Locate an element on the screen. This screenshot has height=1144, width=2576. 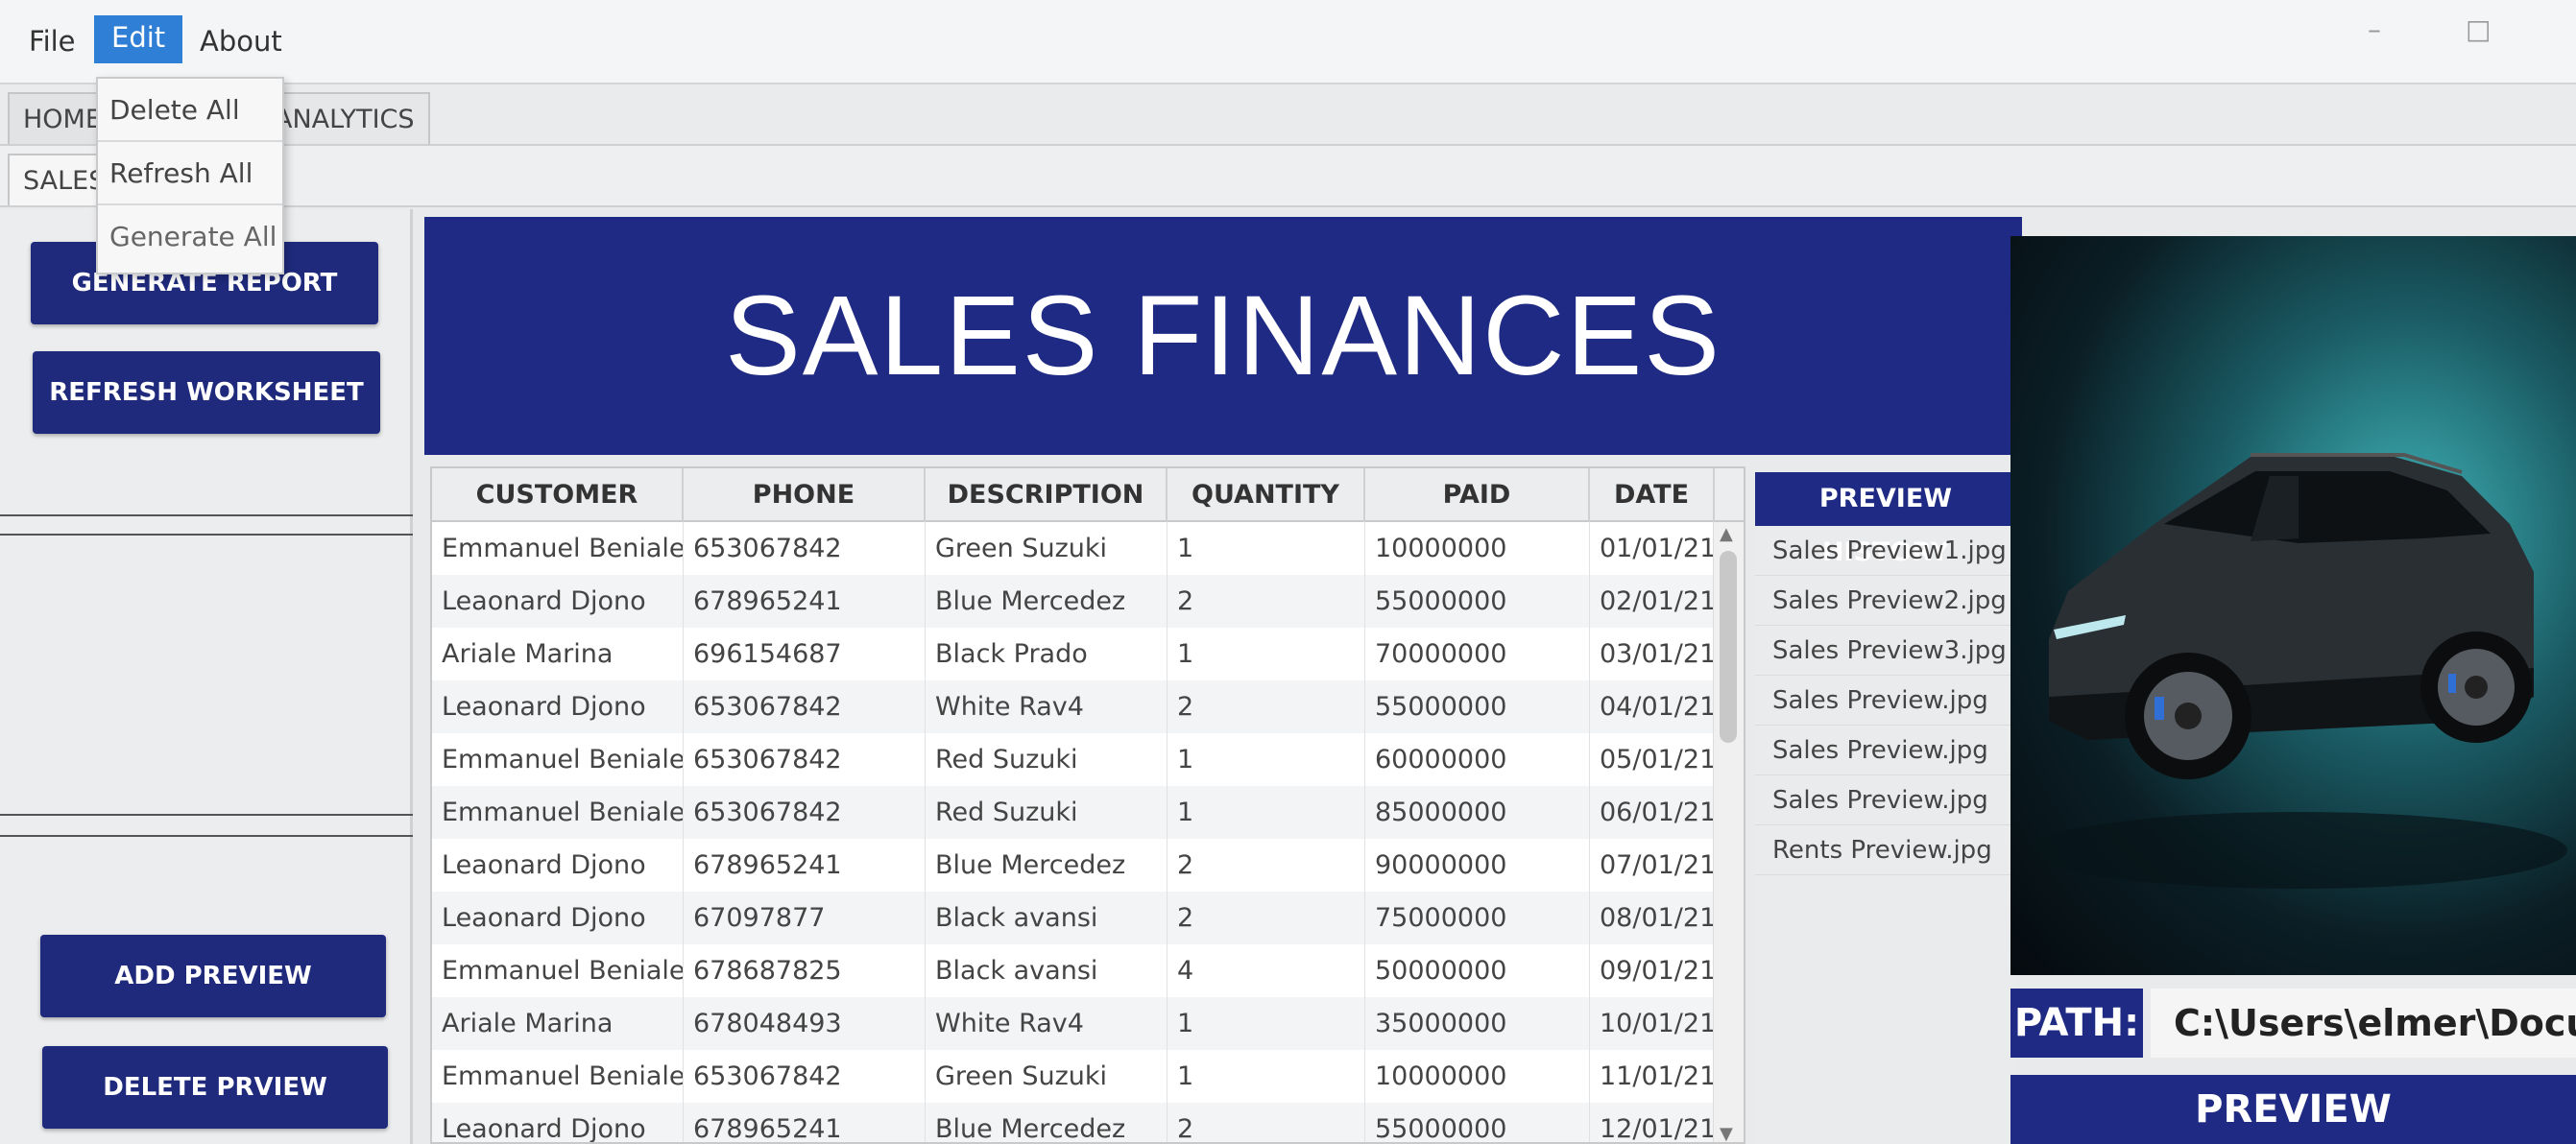
column-header-quantity: QUANTITY is located at coordinates (1266, 495).